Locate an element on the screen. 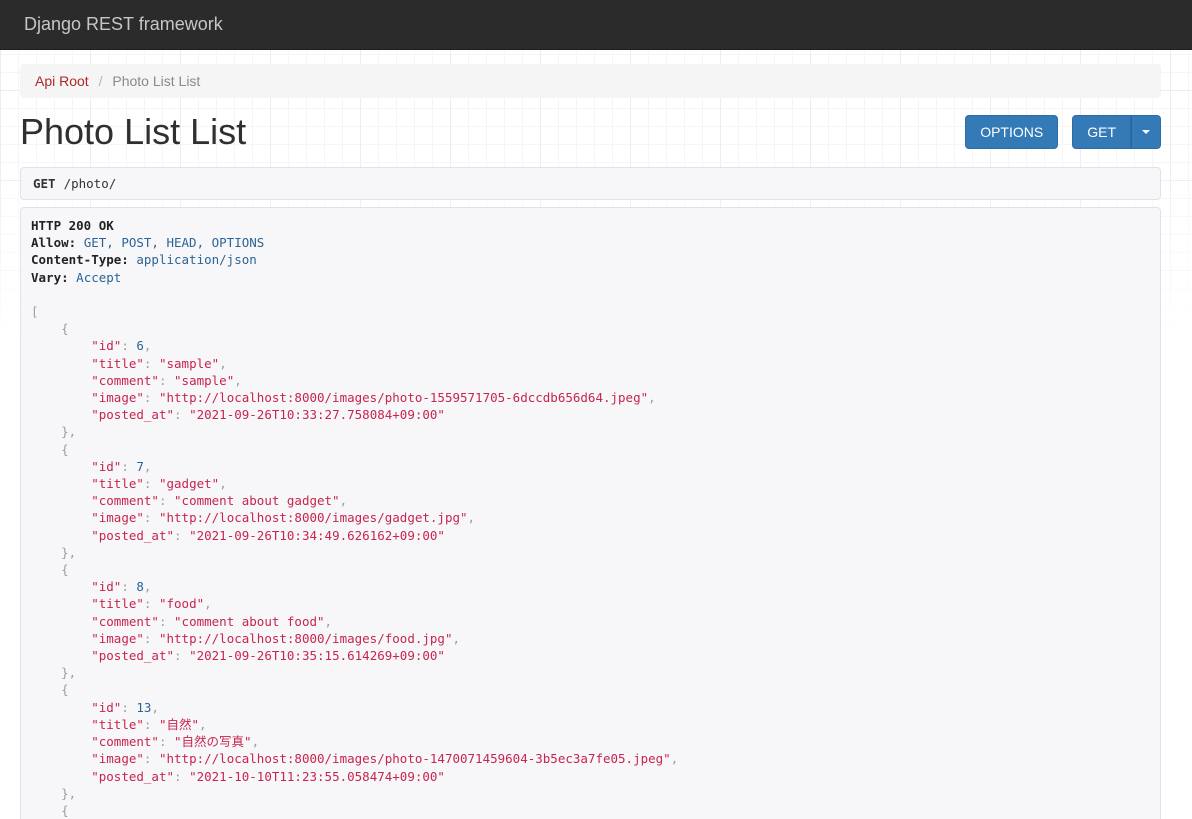  breadcrumb-current: Photo List List is located at coordinates (156, 81).